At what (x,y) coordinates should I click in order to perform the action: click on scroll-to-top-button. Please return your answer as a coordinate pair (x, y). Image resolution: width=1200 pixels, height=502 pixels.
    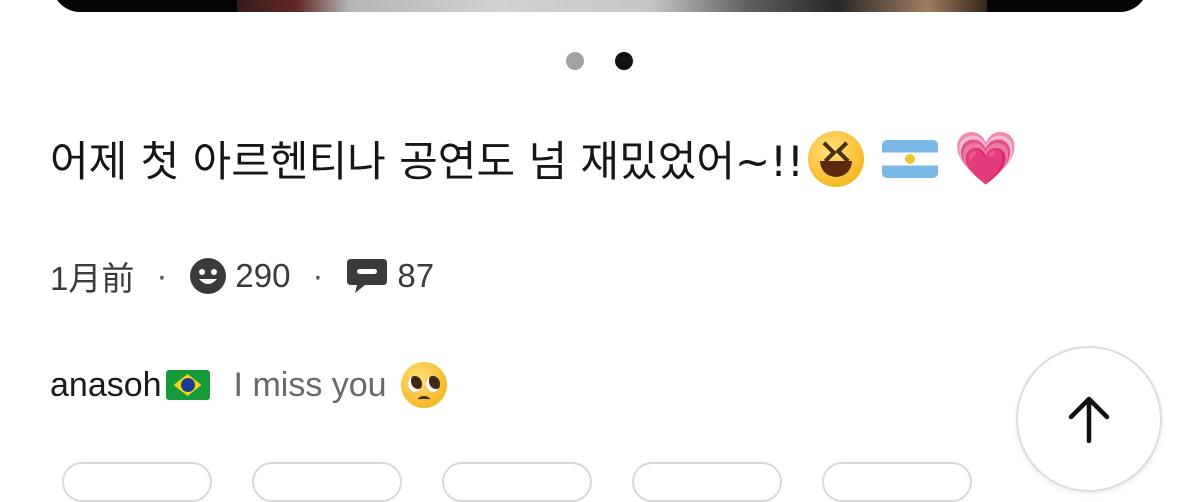
    Looking at the image, I should click on (1089, 419).